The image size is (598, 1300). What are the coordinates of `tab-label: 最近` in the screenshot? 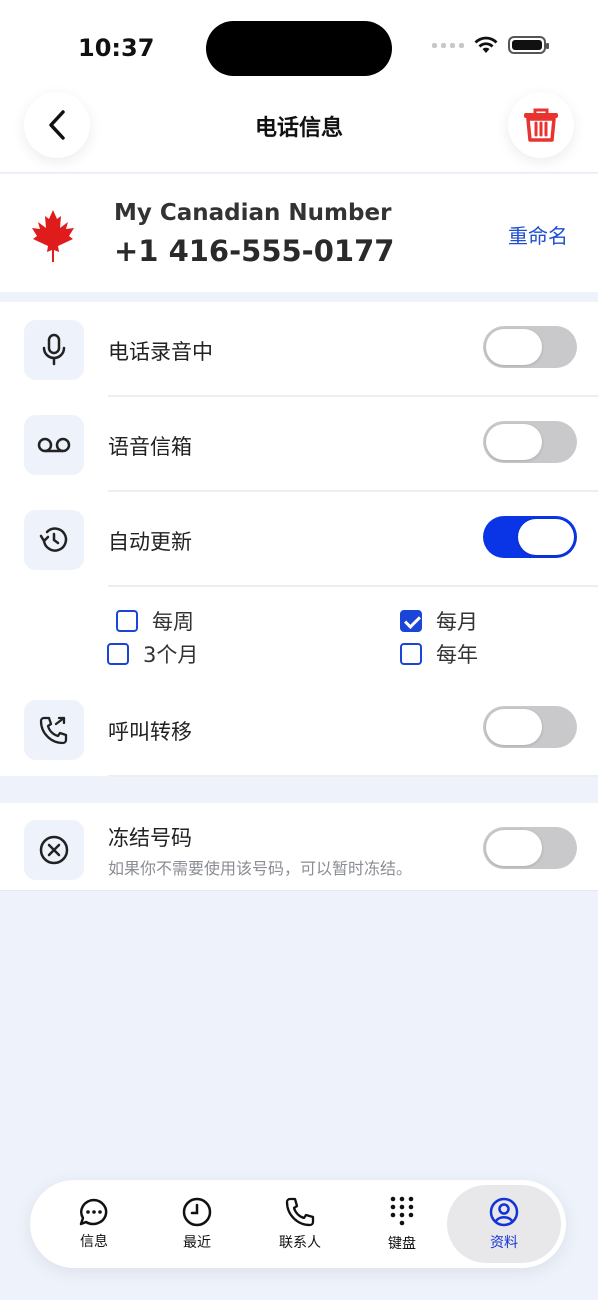 It's located at (197, 1243).